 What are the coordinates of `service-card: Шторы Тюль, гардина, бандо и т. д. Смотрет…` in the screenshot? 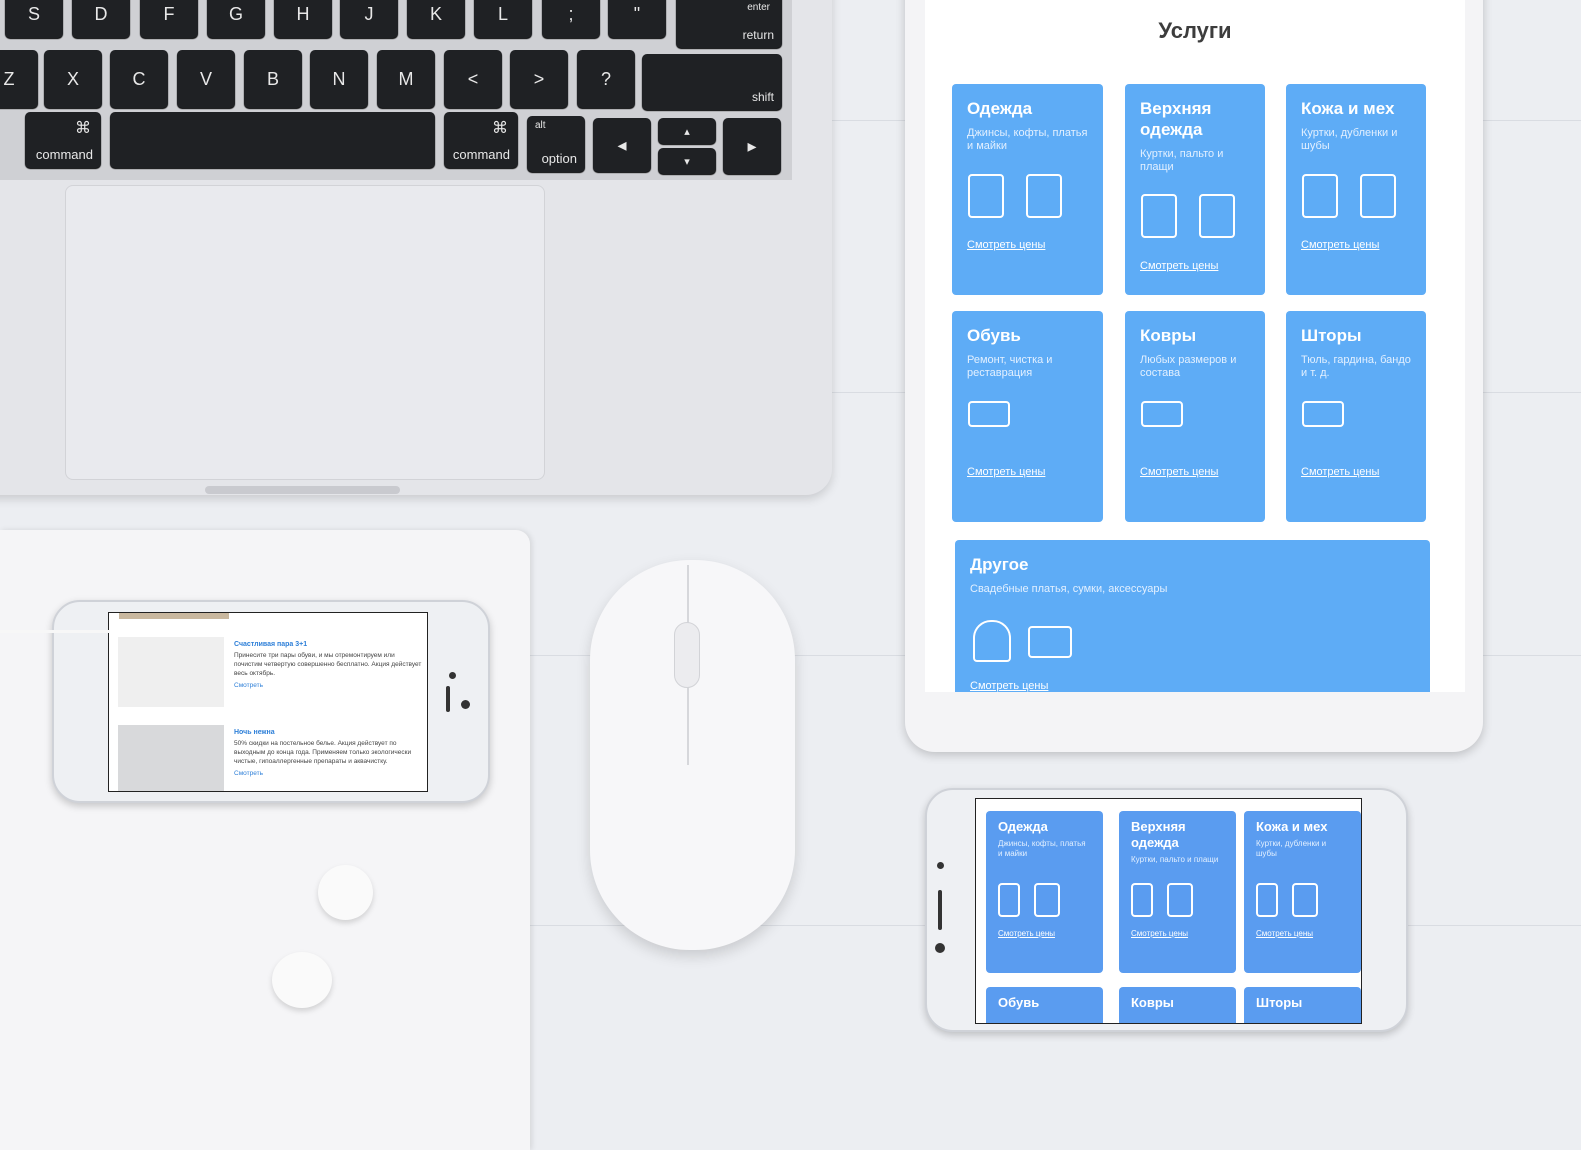 It's located at (1356, 416).